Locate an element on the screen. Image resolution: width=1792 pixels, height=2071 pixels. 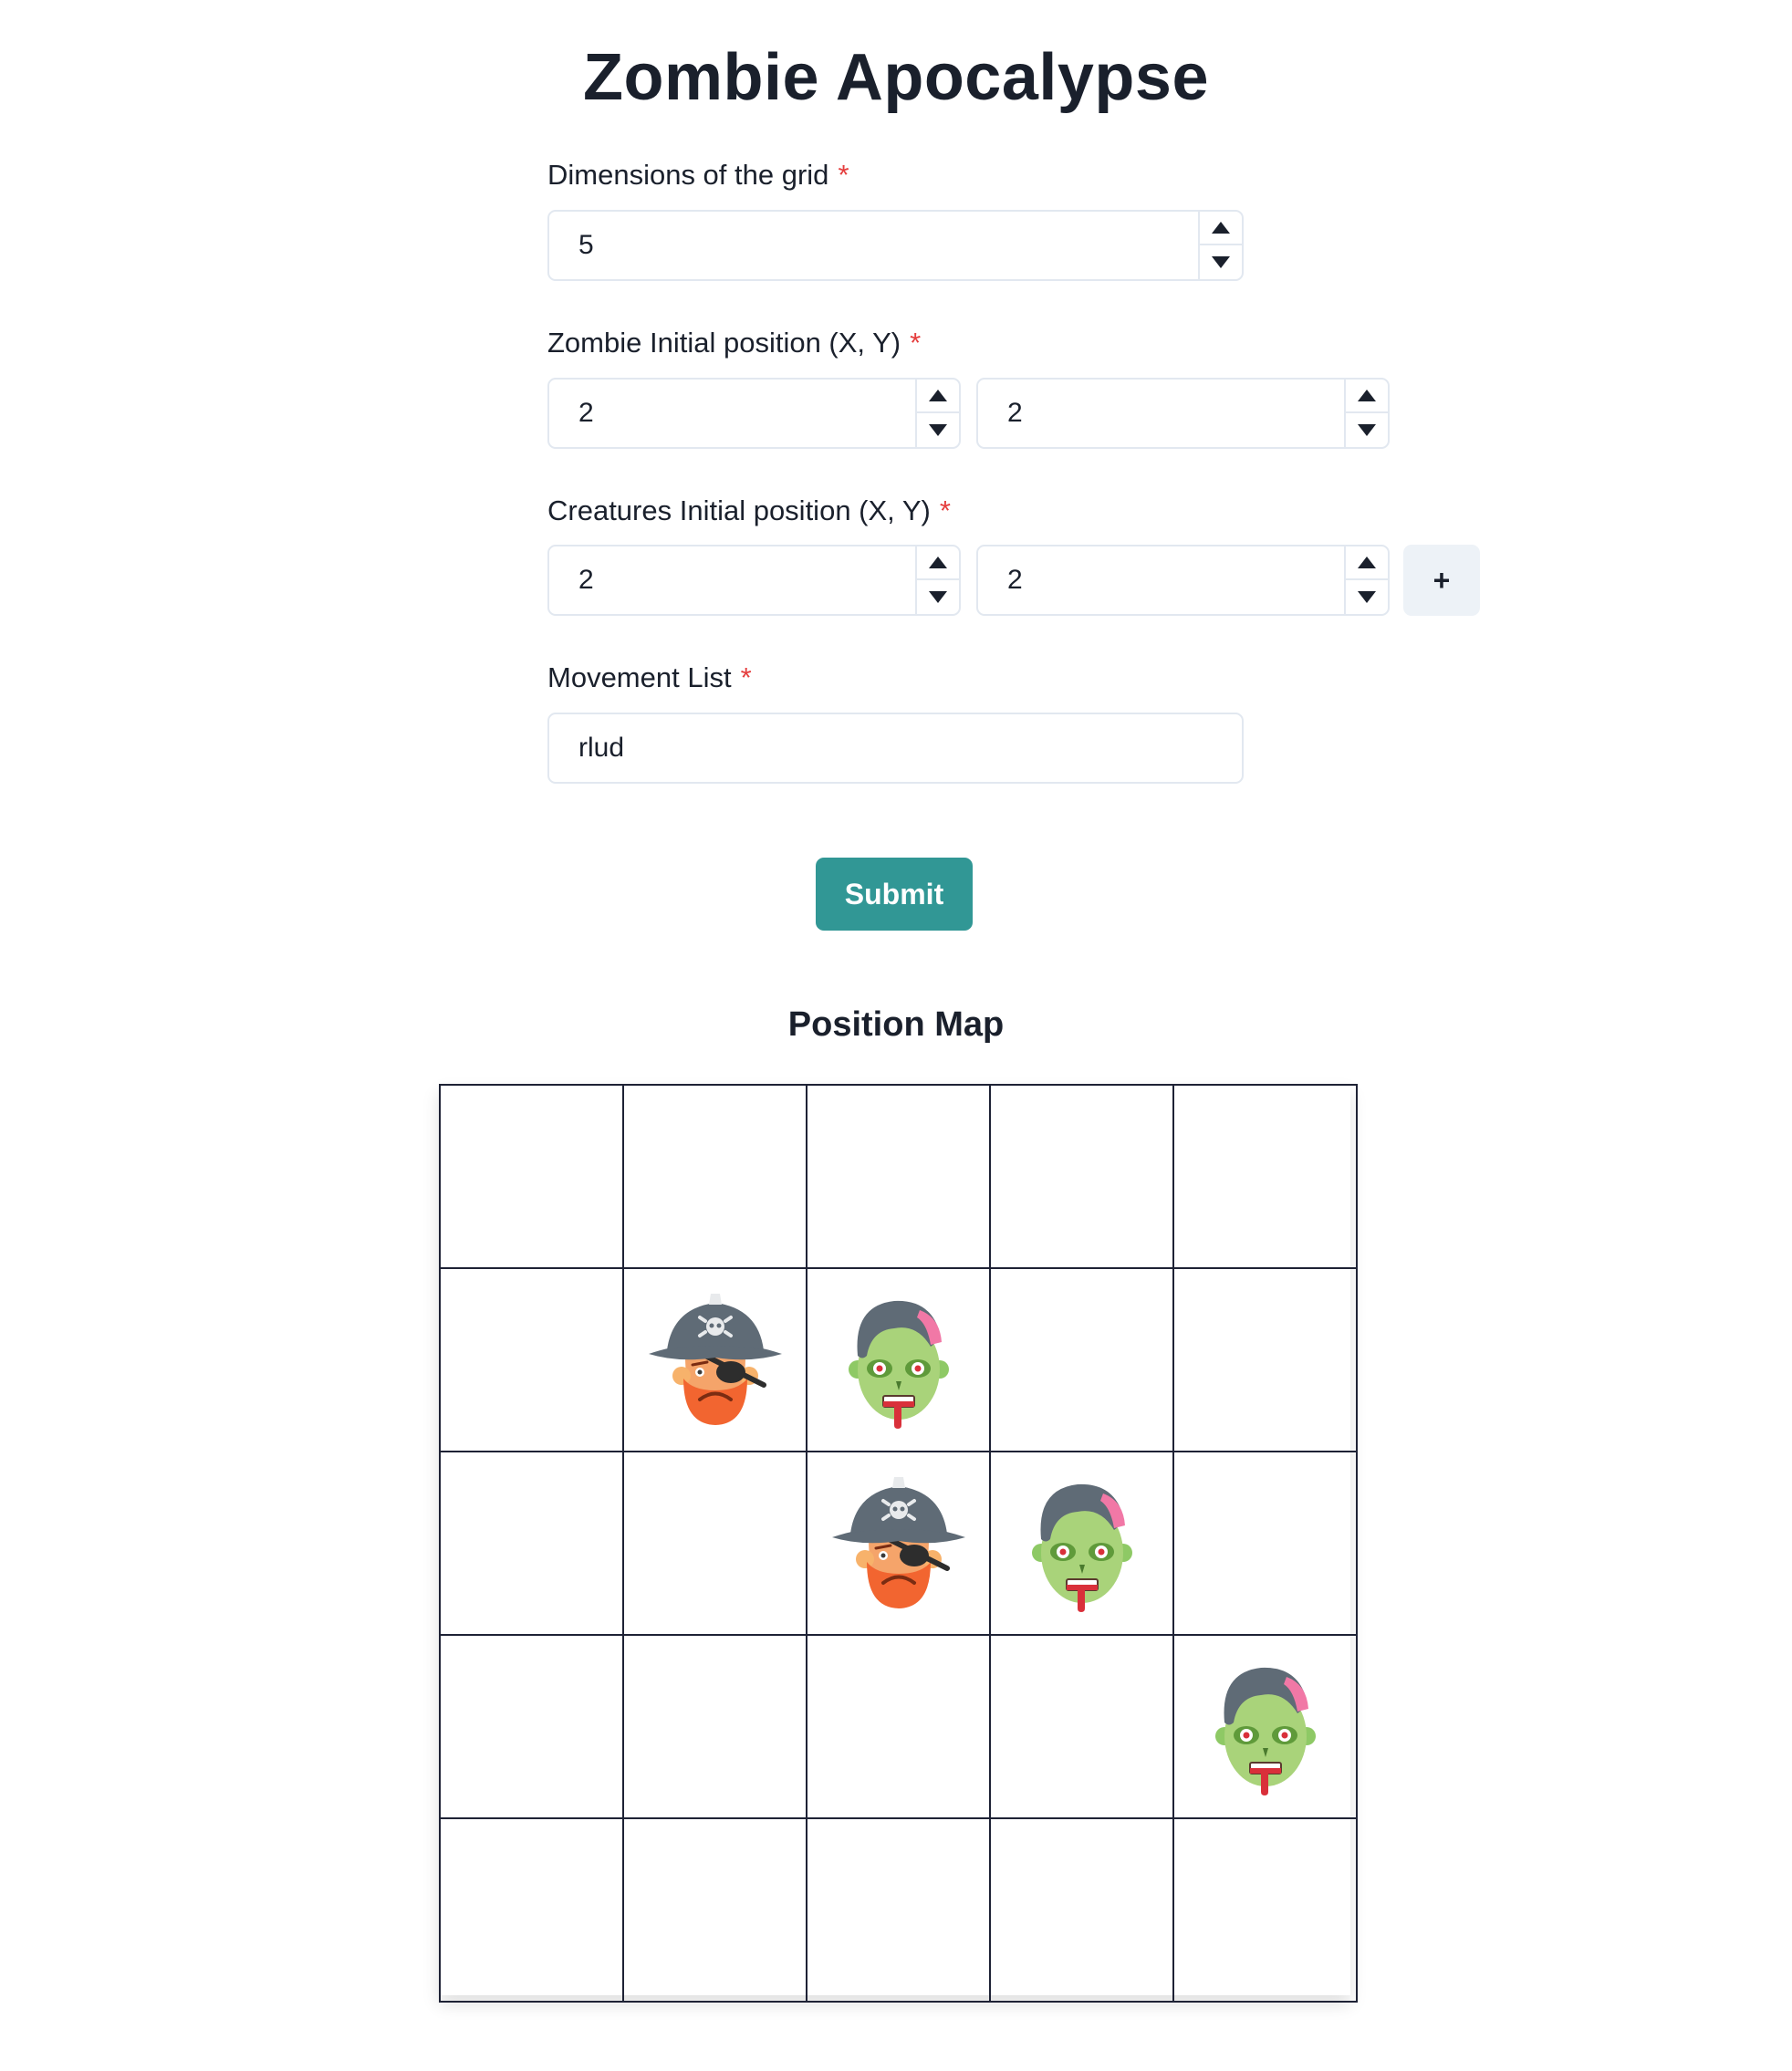
zombie-y-stepper is located at coordinates (1366, 413).